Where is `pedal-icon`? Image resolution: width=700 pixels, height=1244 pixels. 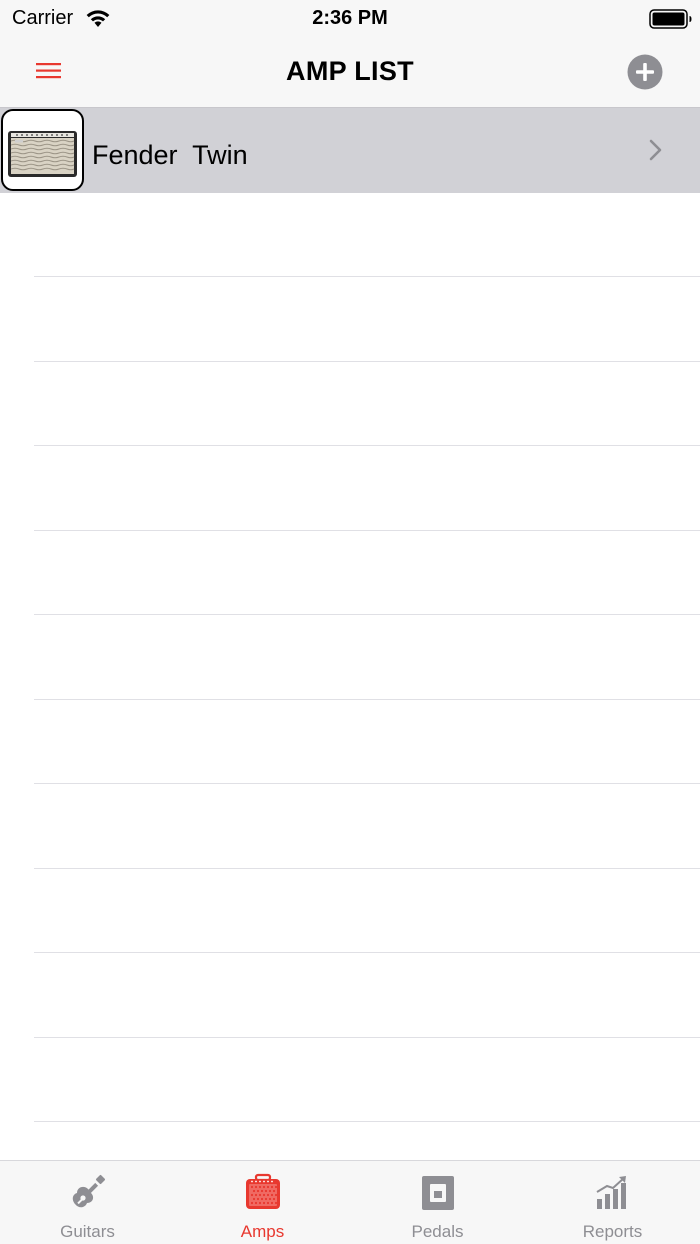
pedal-icon is located at coordinates (438, 1193).